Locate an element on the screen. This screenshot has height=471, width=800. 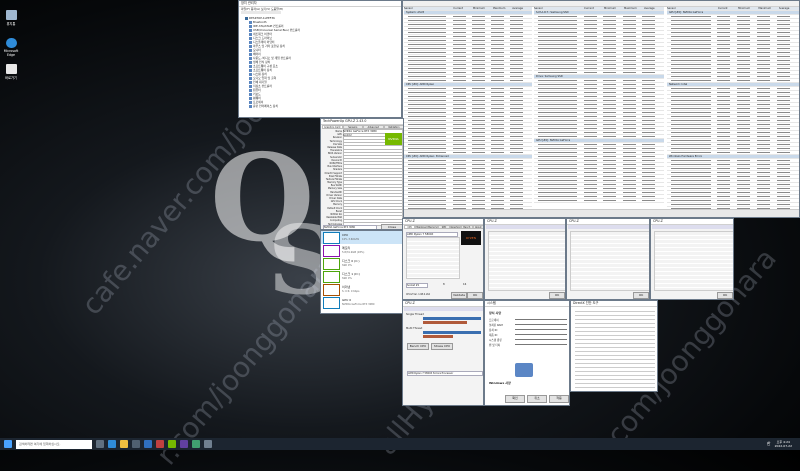
store-icon is located at coordinates (136, 444).